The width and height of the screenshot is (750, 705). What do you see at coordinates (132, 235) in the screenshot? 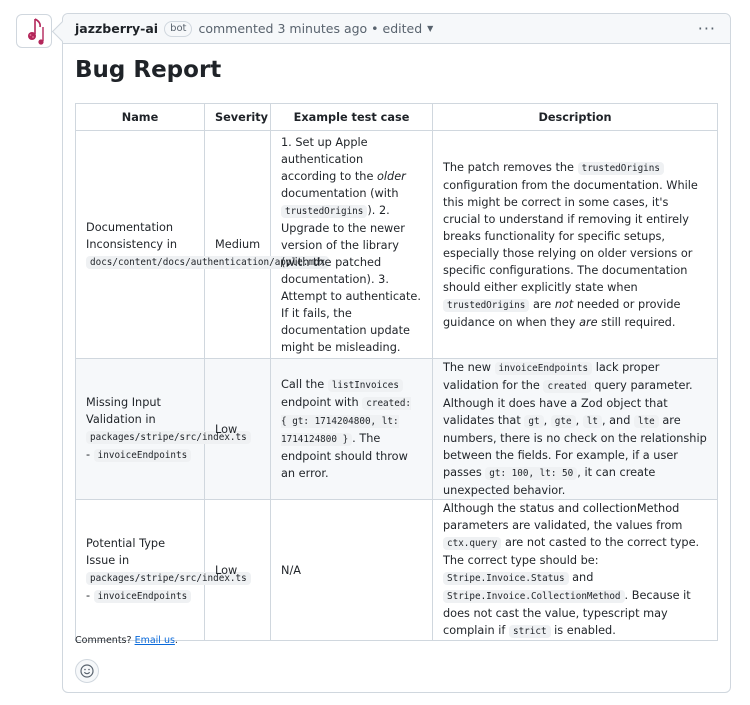
I see `cell-text: Documentation Inconsistency in` at bounding box center [132, 235].